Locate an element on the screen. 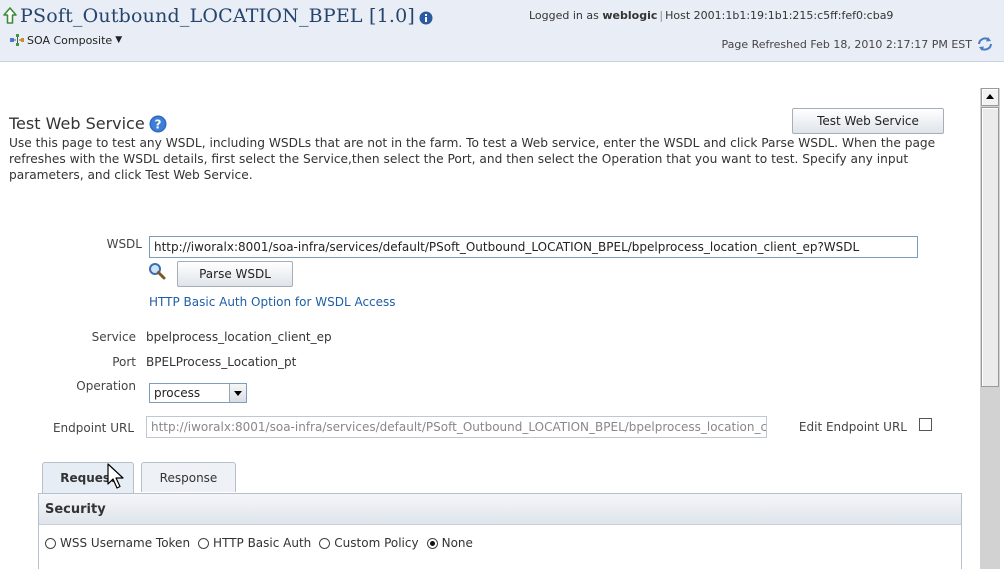 The height and width of the screenshot is (569, 1004). page-title: PSoft_Outbound_LOCATION_BPEL [1.0] is located at coordinates (218, 16).